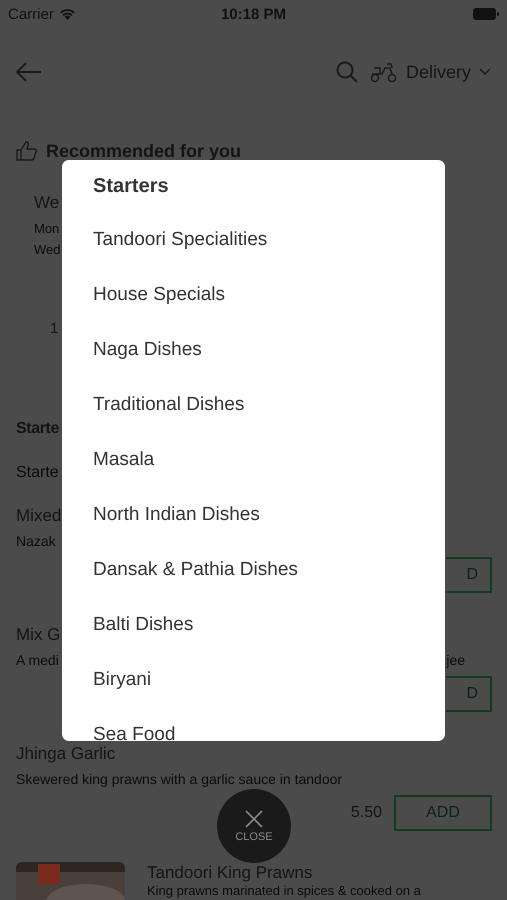  Describe the element at coordinates (147, 349) in the screenshot. I see `category-item: Naga Dishes` at that location.